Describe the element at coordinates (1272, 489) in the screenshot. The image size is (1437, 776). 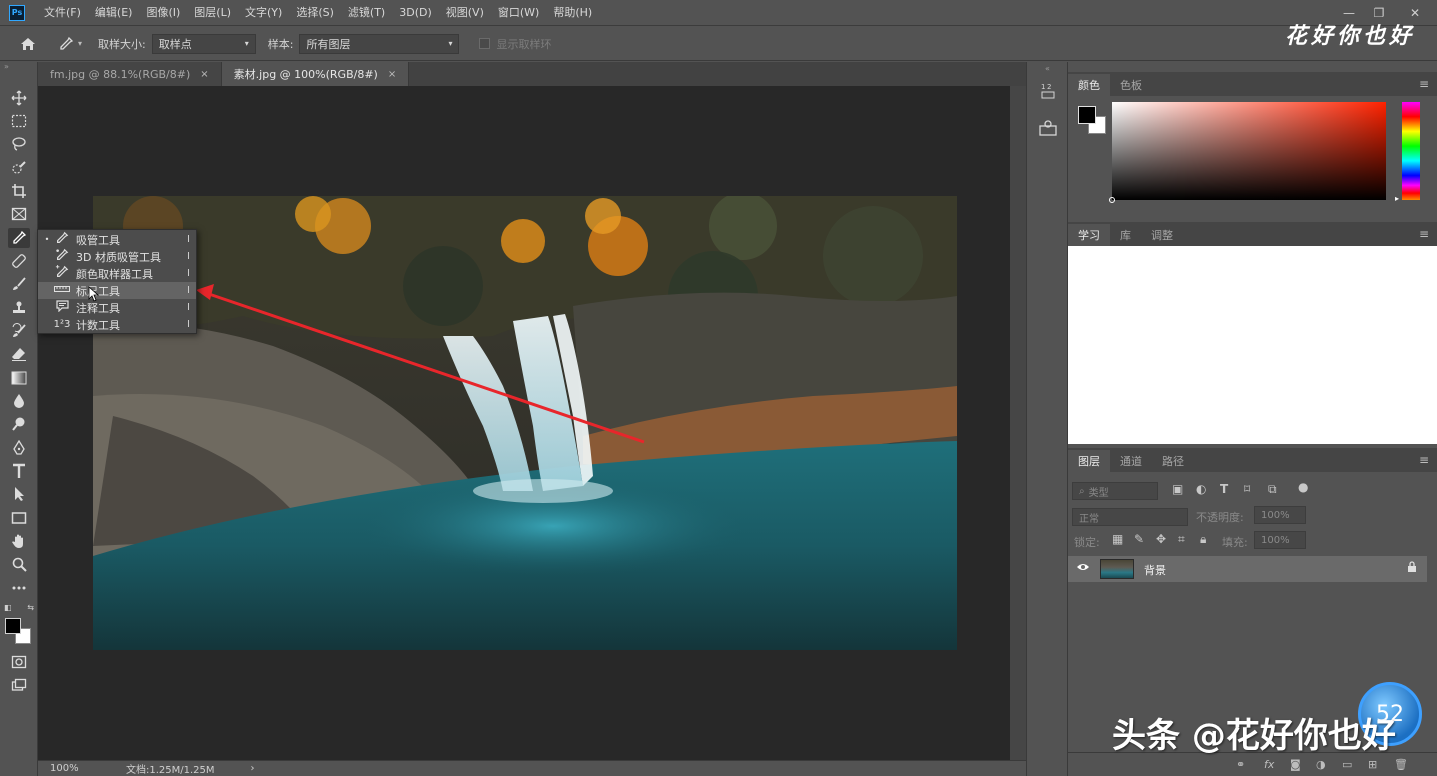
I see `filter-smart-object-icon: ⧉` at that location.